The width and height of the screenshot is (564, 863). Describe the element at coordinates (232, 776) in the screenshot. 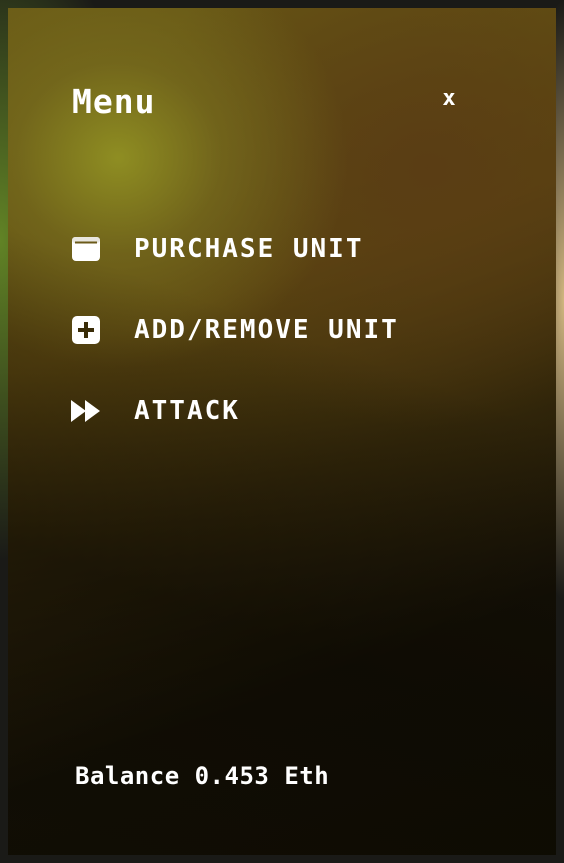

I see `balance-amount: 0.453` at that location.